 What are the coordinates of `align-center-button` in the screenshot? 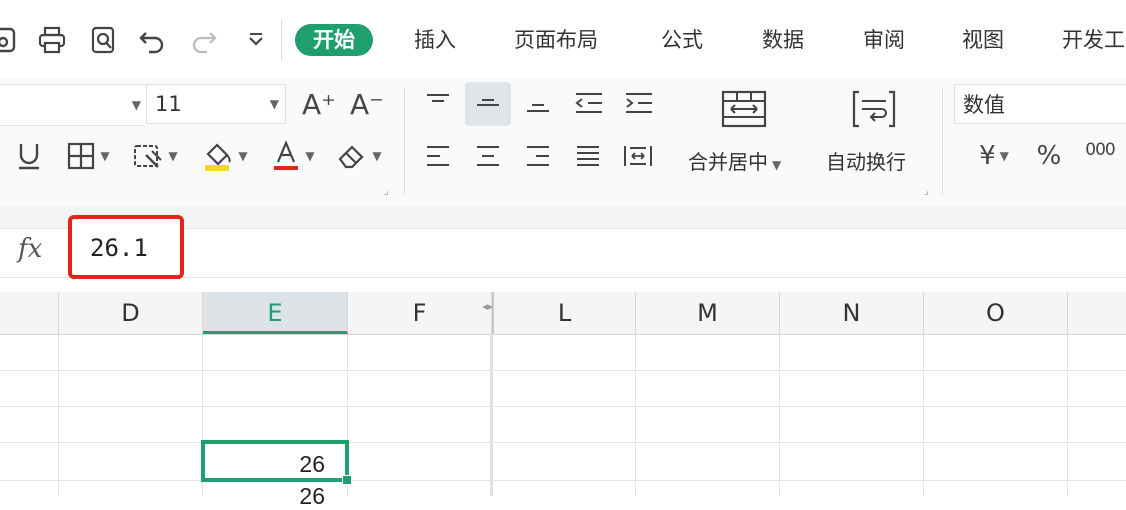 It's located at (488, 156).